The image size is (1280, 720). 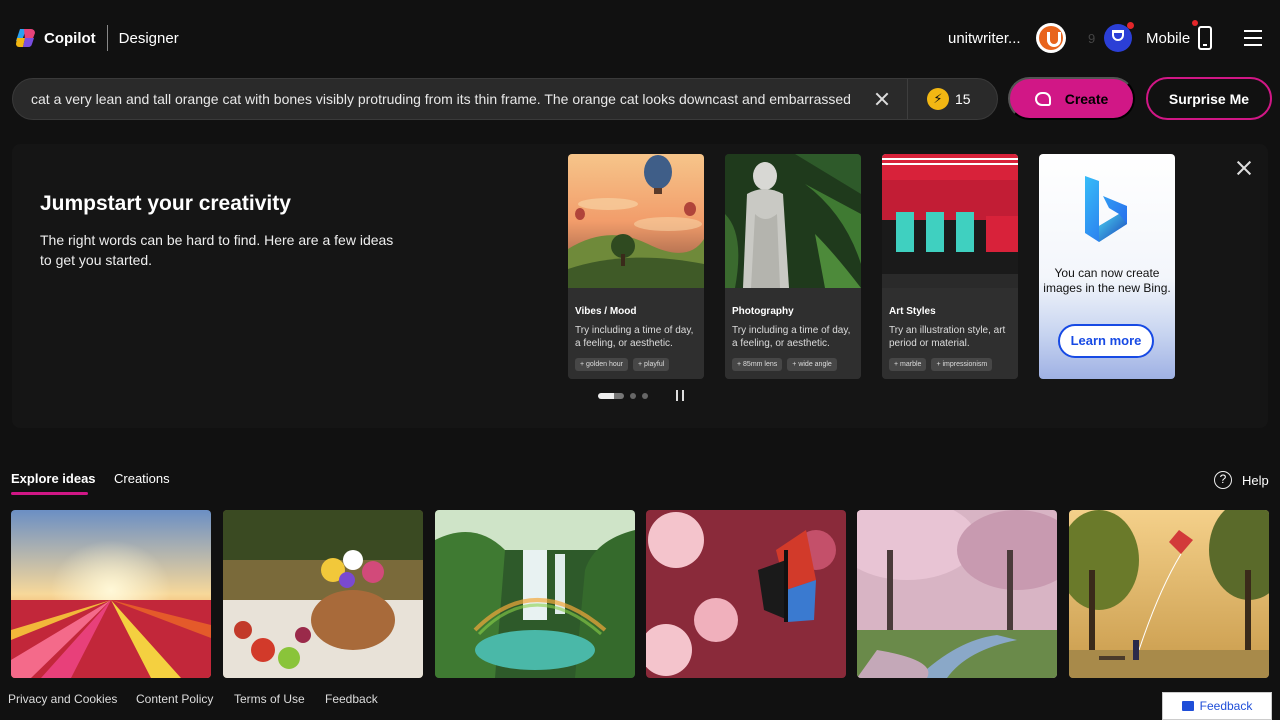 What do you see at coordinates (793, 221) in the screenshot?
I see `statue-plants-image` at bounding box center [793, 221].